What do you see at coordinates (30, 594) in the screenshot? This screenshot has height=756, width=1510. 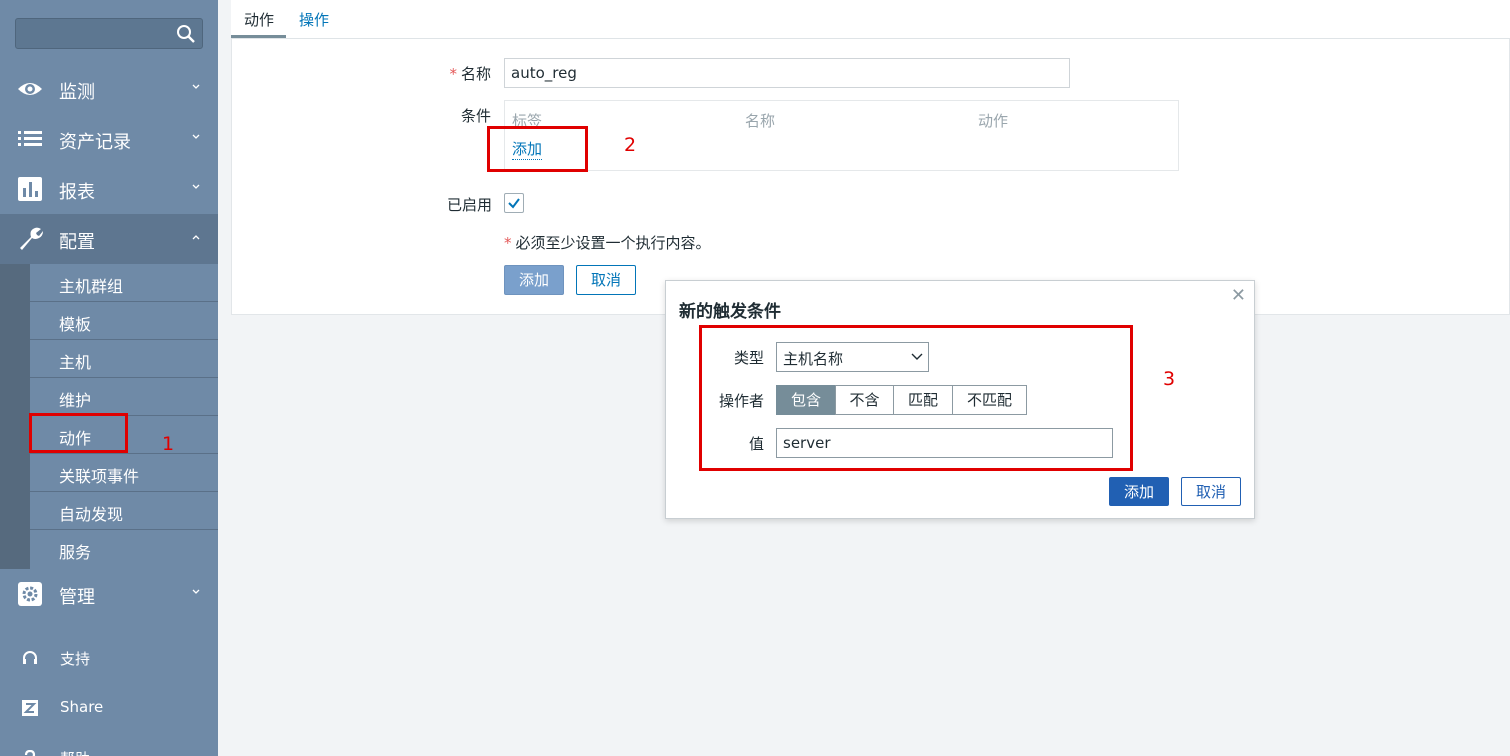 I see `gear-icon` at bounding box center [30, 594].